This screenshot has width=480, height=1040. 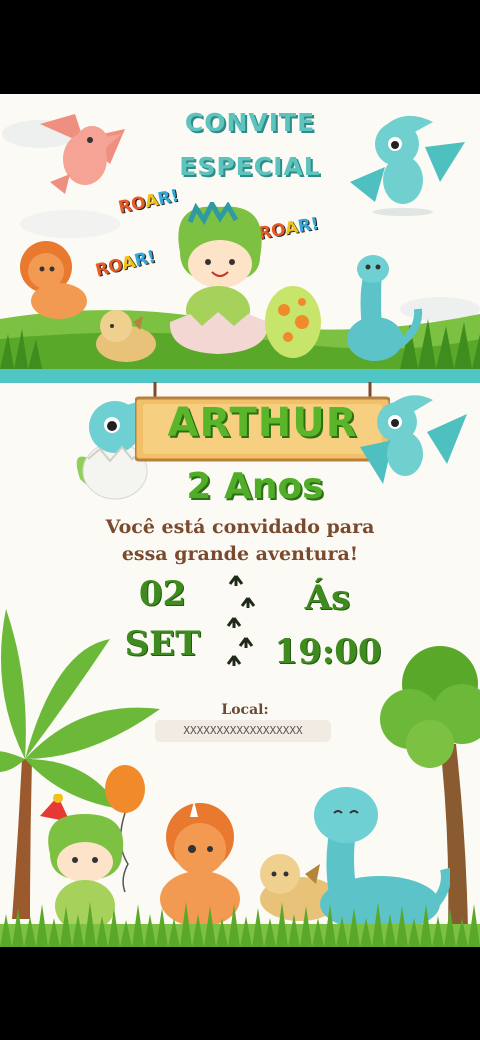 What do you see at coordinates (241, 620) in the screenshot?
I see `footprints-icon` at bounding box center [241, 620].